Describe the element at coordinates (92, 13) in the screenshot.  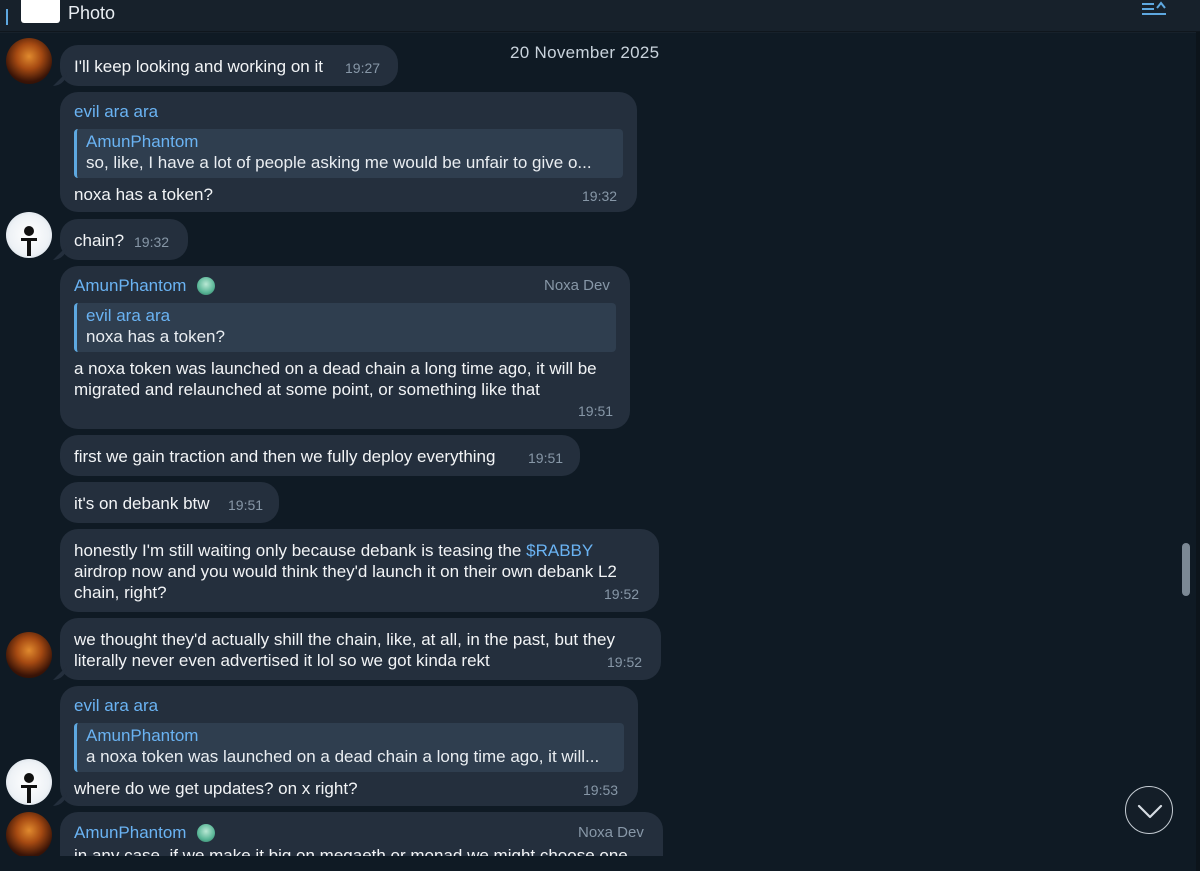
I see `pinned-label: Photo` at that location.